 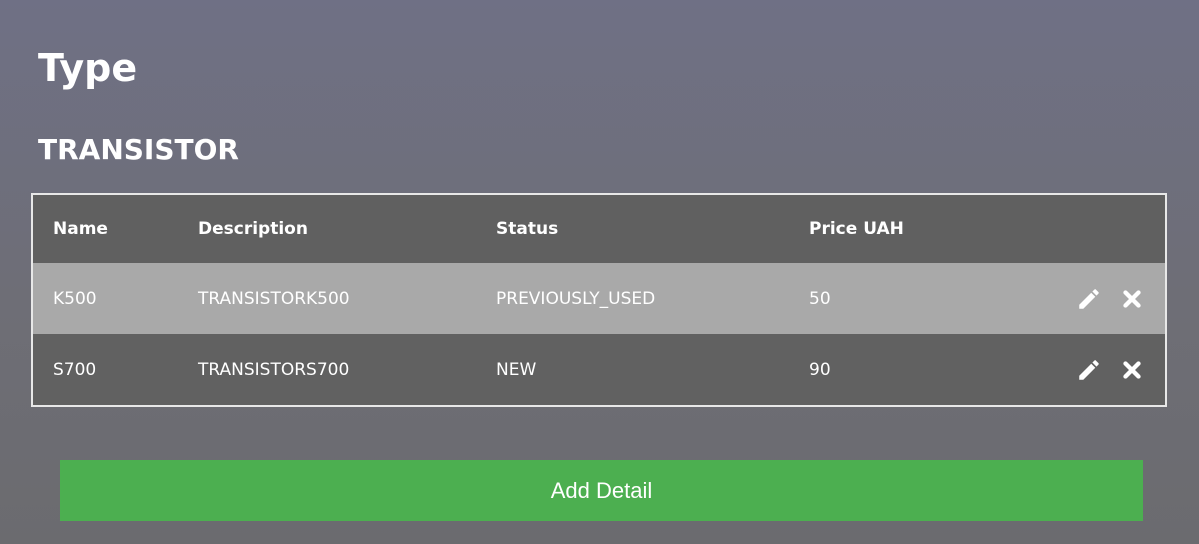 What do you see at coordinates (105, 229) in the screenshot?
I see `column-header-name: Name` at bounding box center [105, 229].